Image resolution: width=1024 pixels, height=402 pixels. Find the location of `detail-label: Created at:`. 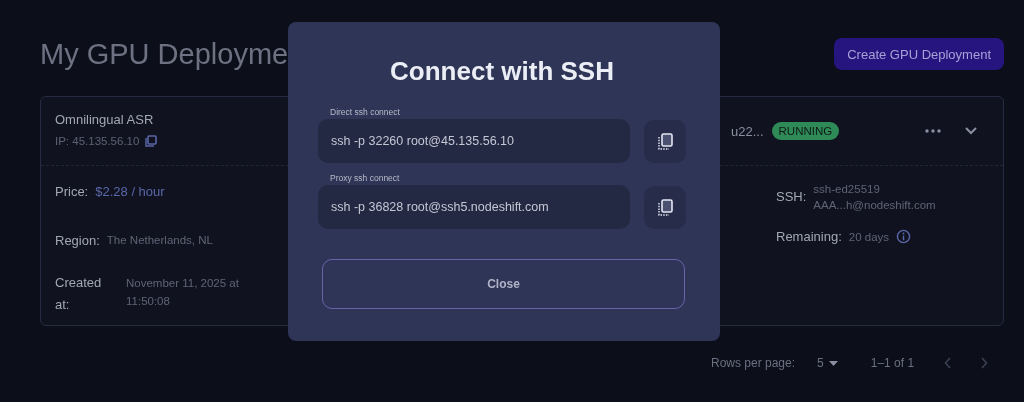

detail-label: Created at: is located at coordinates (79, 294).